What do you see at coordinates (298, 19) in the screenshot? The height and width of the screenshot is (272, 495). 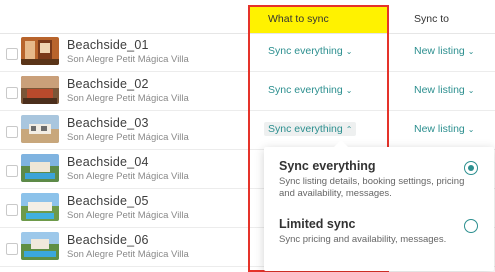 I see `column-header-what-to-sync: What to sync` at bounding box center [298, 19].